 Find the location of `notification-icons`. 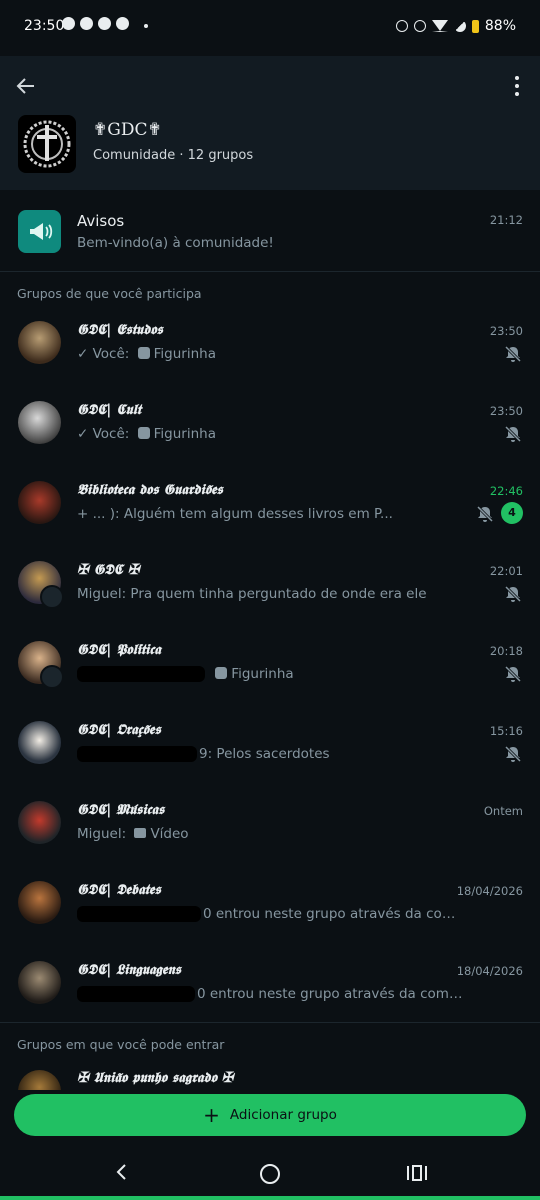

notification-icons is located at coordinates (95, 23).